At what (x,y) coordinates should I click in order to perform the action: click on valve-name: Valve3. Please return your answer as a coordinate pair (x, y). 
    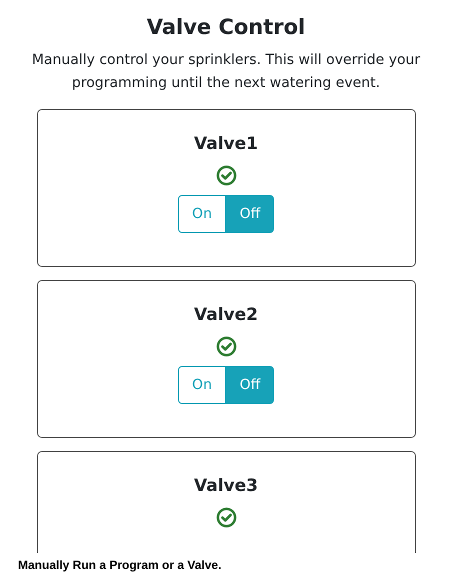
    Looking at the image, I should click on (226, 486).